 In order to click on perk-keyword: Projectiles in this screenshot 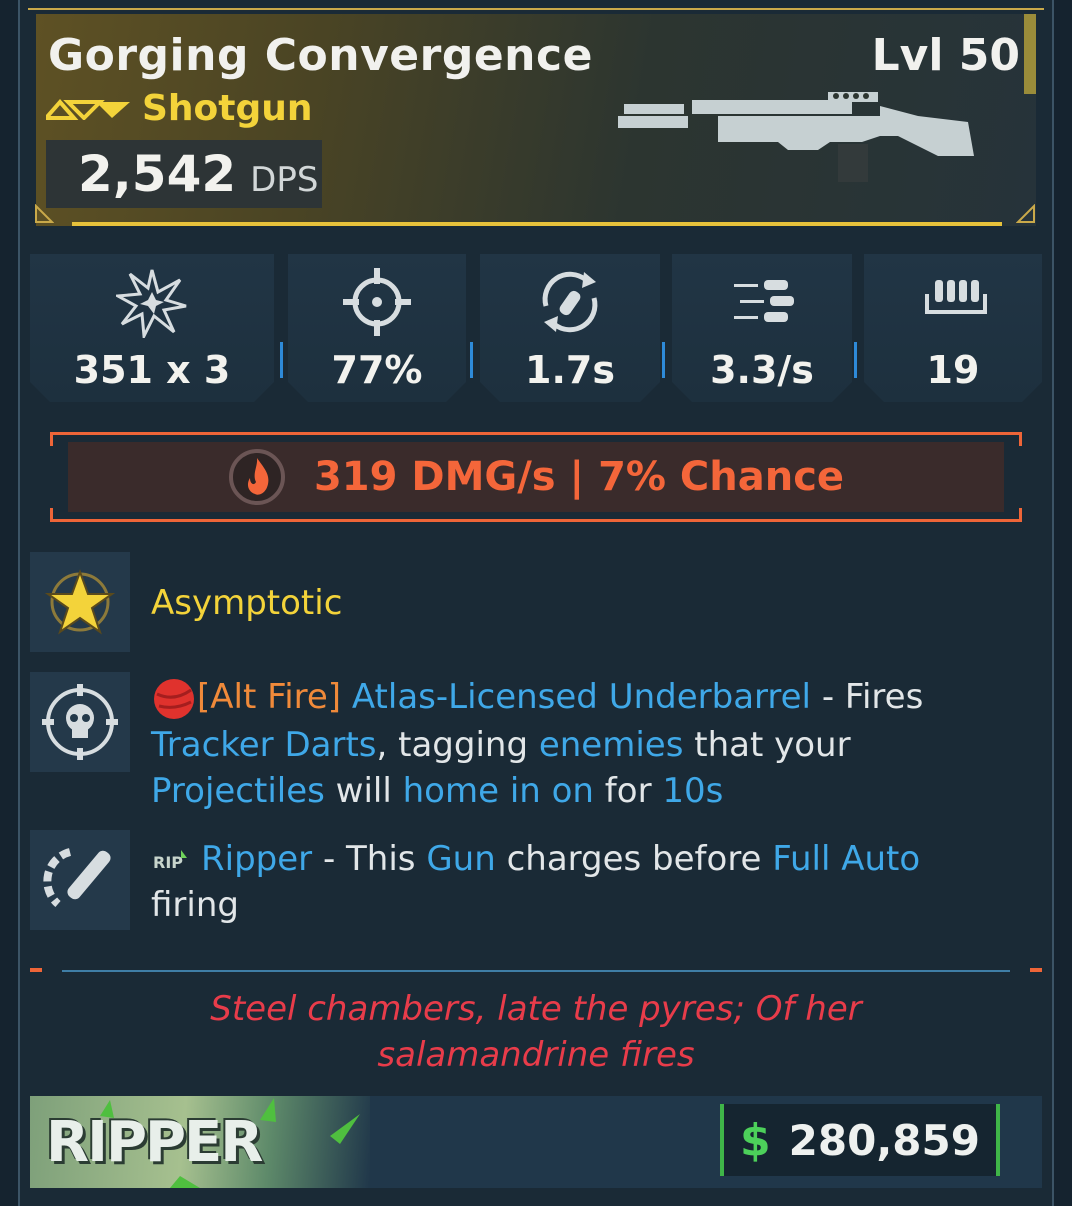, I will do `click(238, 790)`.